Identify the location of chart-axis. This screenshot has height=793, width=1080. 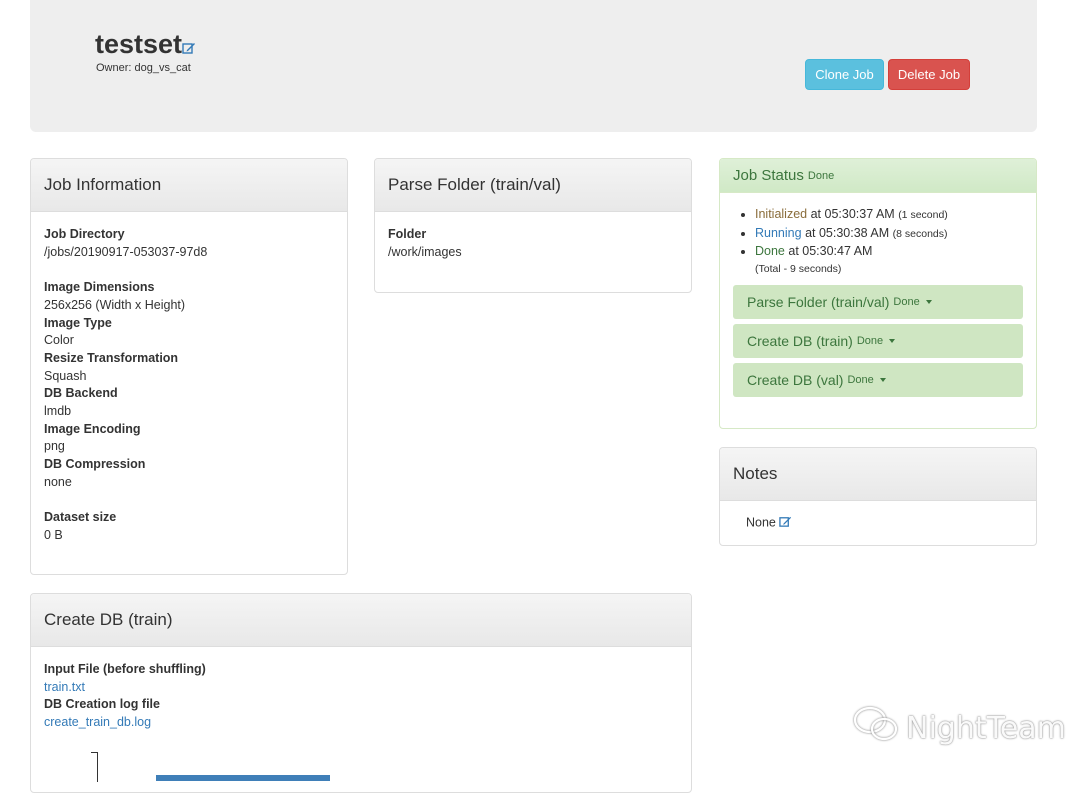
(97, 767).